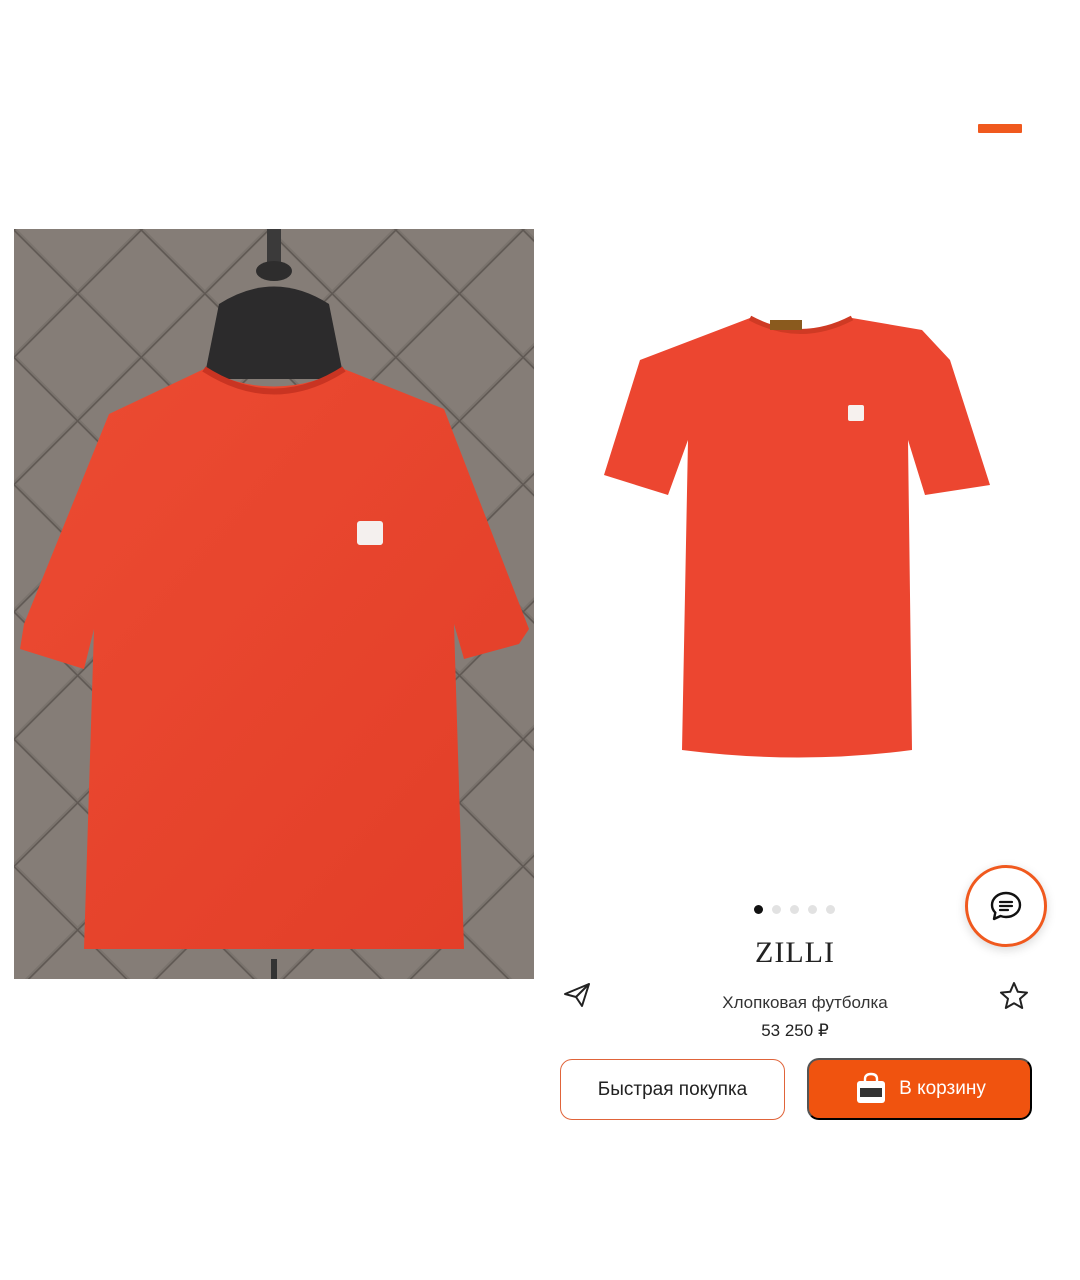 This screenshot has height=1280, width=1080. What do you see at coordinates (795, 953) in the screenshot?
I see `brand-name: ZILLI` at bounding box center [795, 953].